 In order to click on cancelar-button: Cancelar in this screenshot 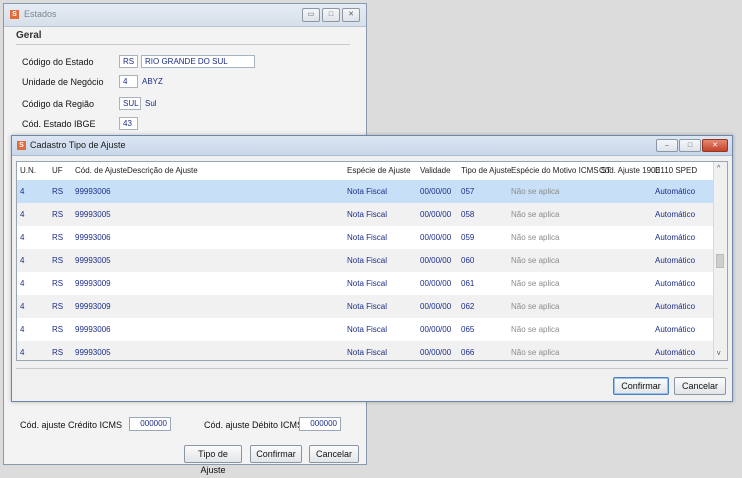, I will do `click(334, 454)`.